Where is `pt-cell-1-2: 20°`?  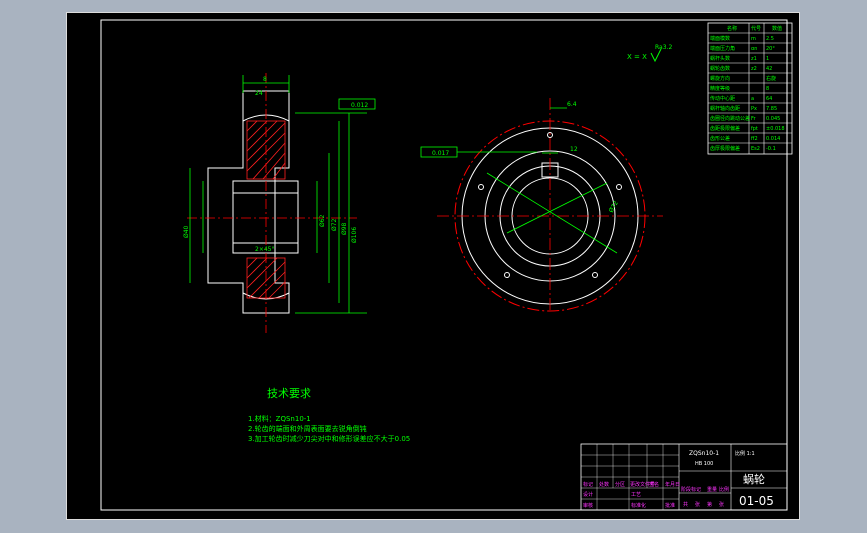
pt-cell-1-2: 20° is located at coordinates (770, 49).